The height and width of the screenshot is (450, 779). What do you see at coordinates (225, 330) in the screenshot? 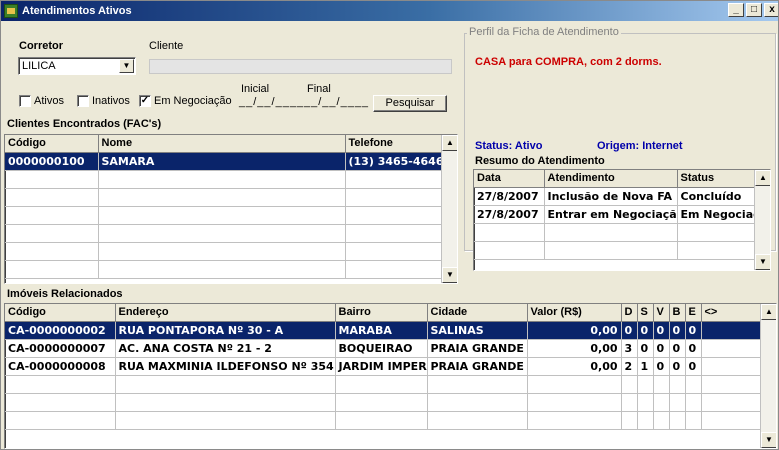
I see `cell-endereco: RUA PONTAPORA Nº 30 - A` at bounding box center [225, 330].